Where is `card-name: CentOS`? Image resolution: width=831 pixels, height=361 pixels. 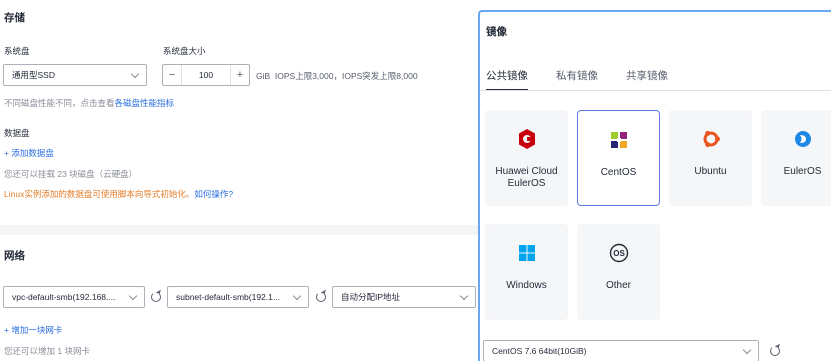 card-name: CentOS is located at coordinates (618, 172).